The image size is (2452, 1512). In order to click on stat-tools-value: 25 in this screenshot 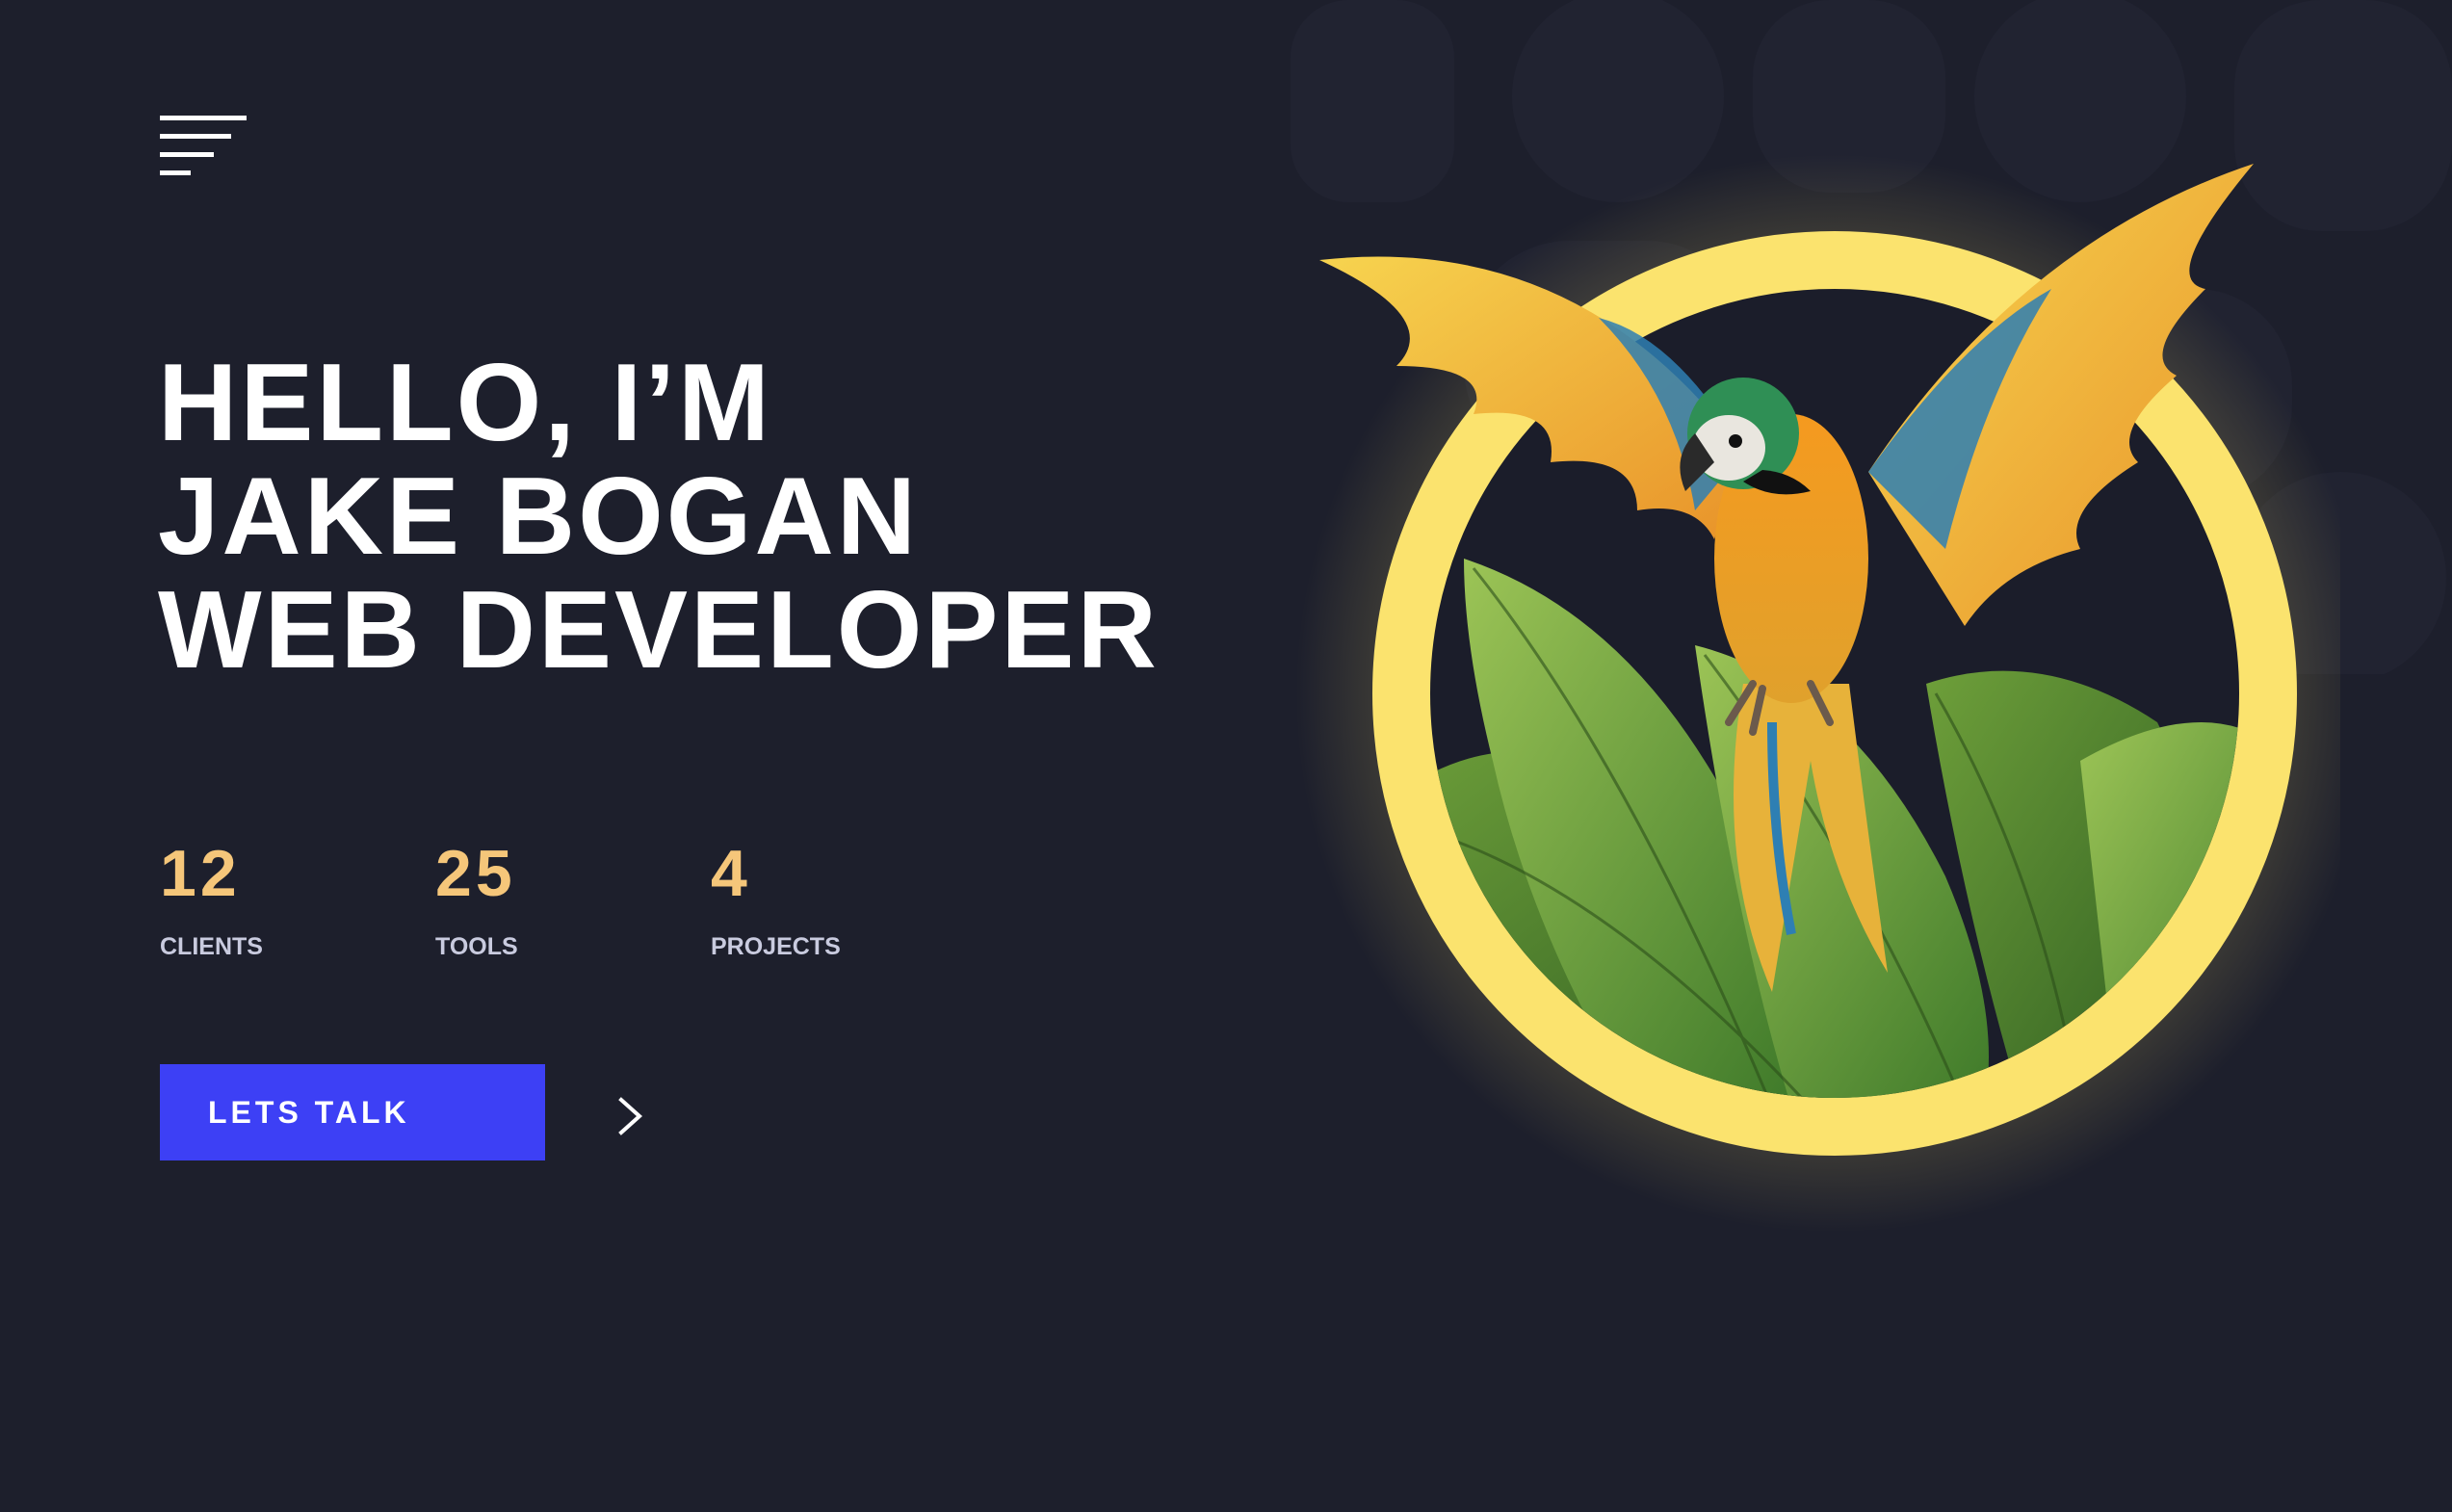, I will do `click(475, 873)`.